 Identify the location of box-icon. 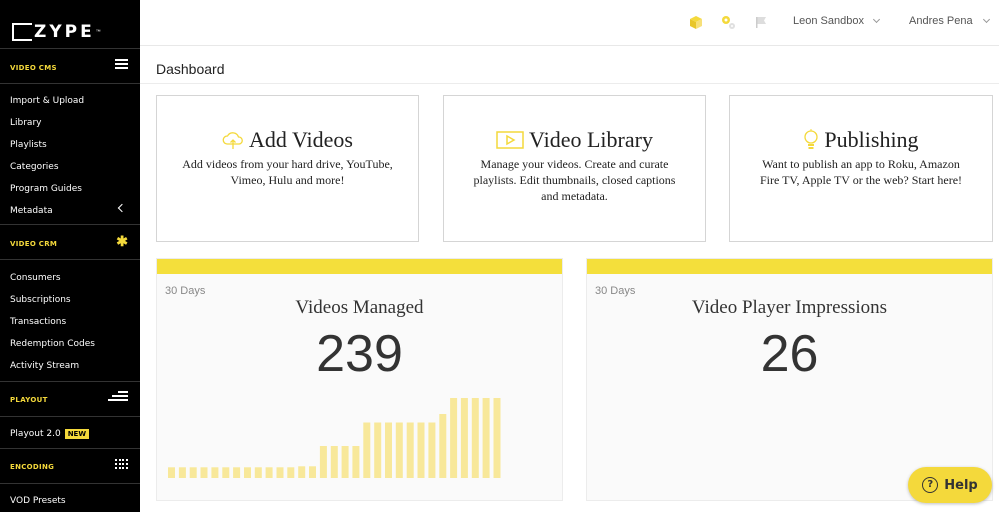
(696, 22).